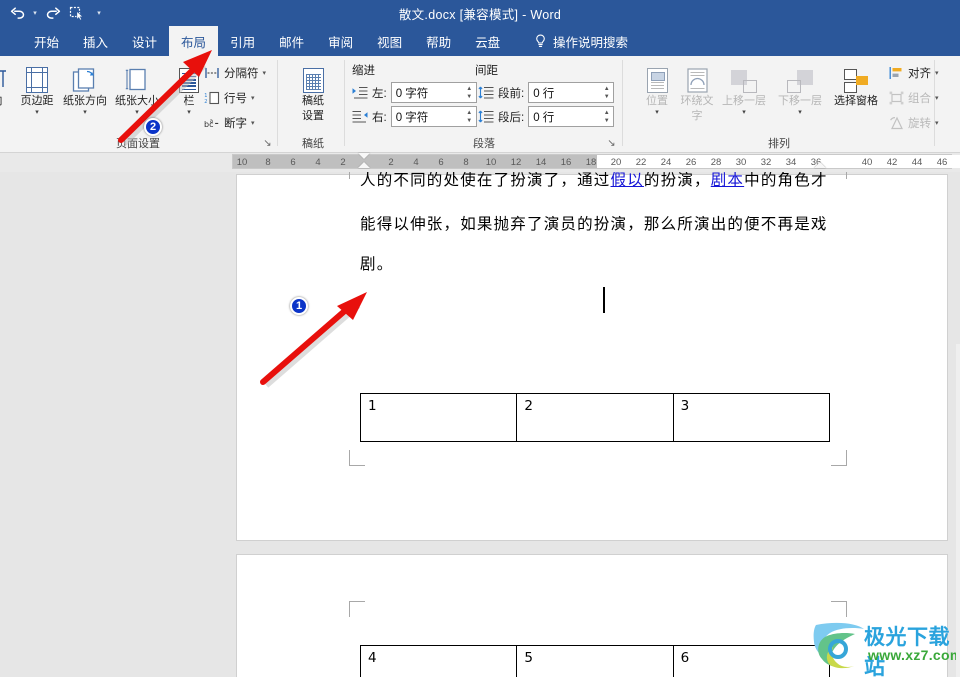 Image resolution: width=960 pixels, height=677 pixels. What do you see at coordinates (389, 41) in the screenshot?
I see `tab-view: 视图` at bounding box center [389, 41].